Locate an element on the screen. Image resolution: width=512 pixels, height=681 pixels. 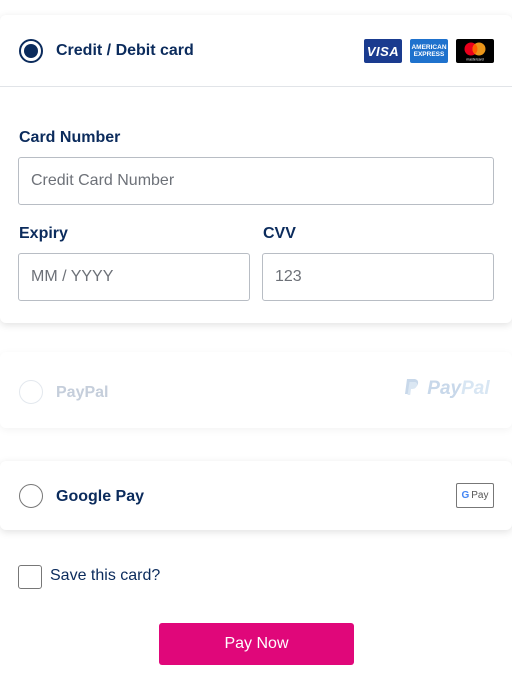
mastercard-logo: mastercard is located at coordinates (475, 51).